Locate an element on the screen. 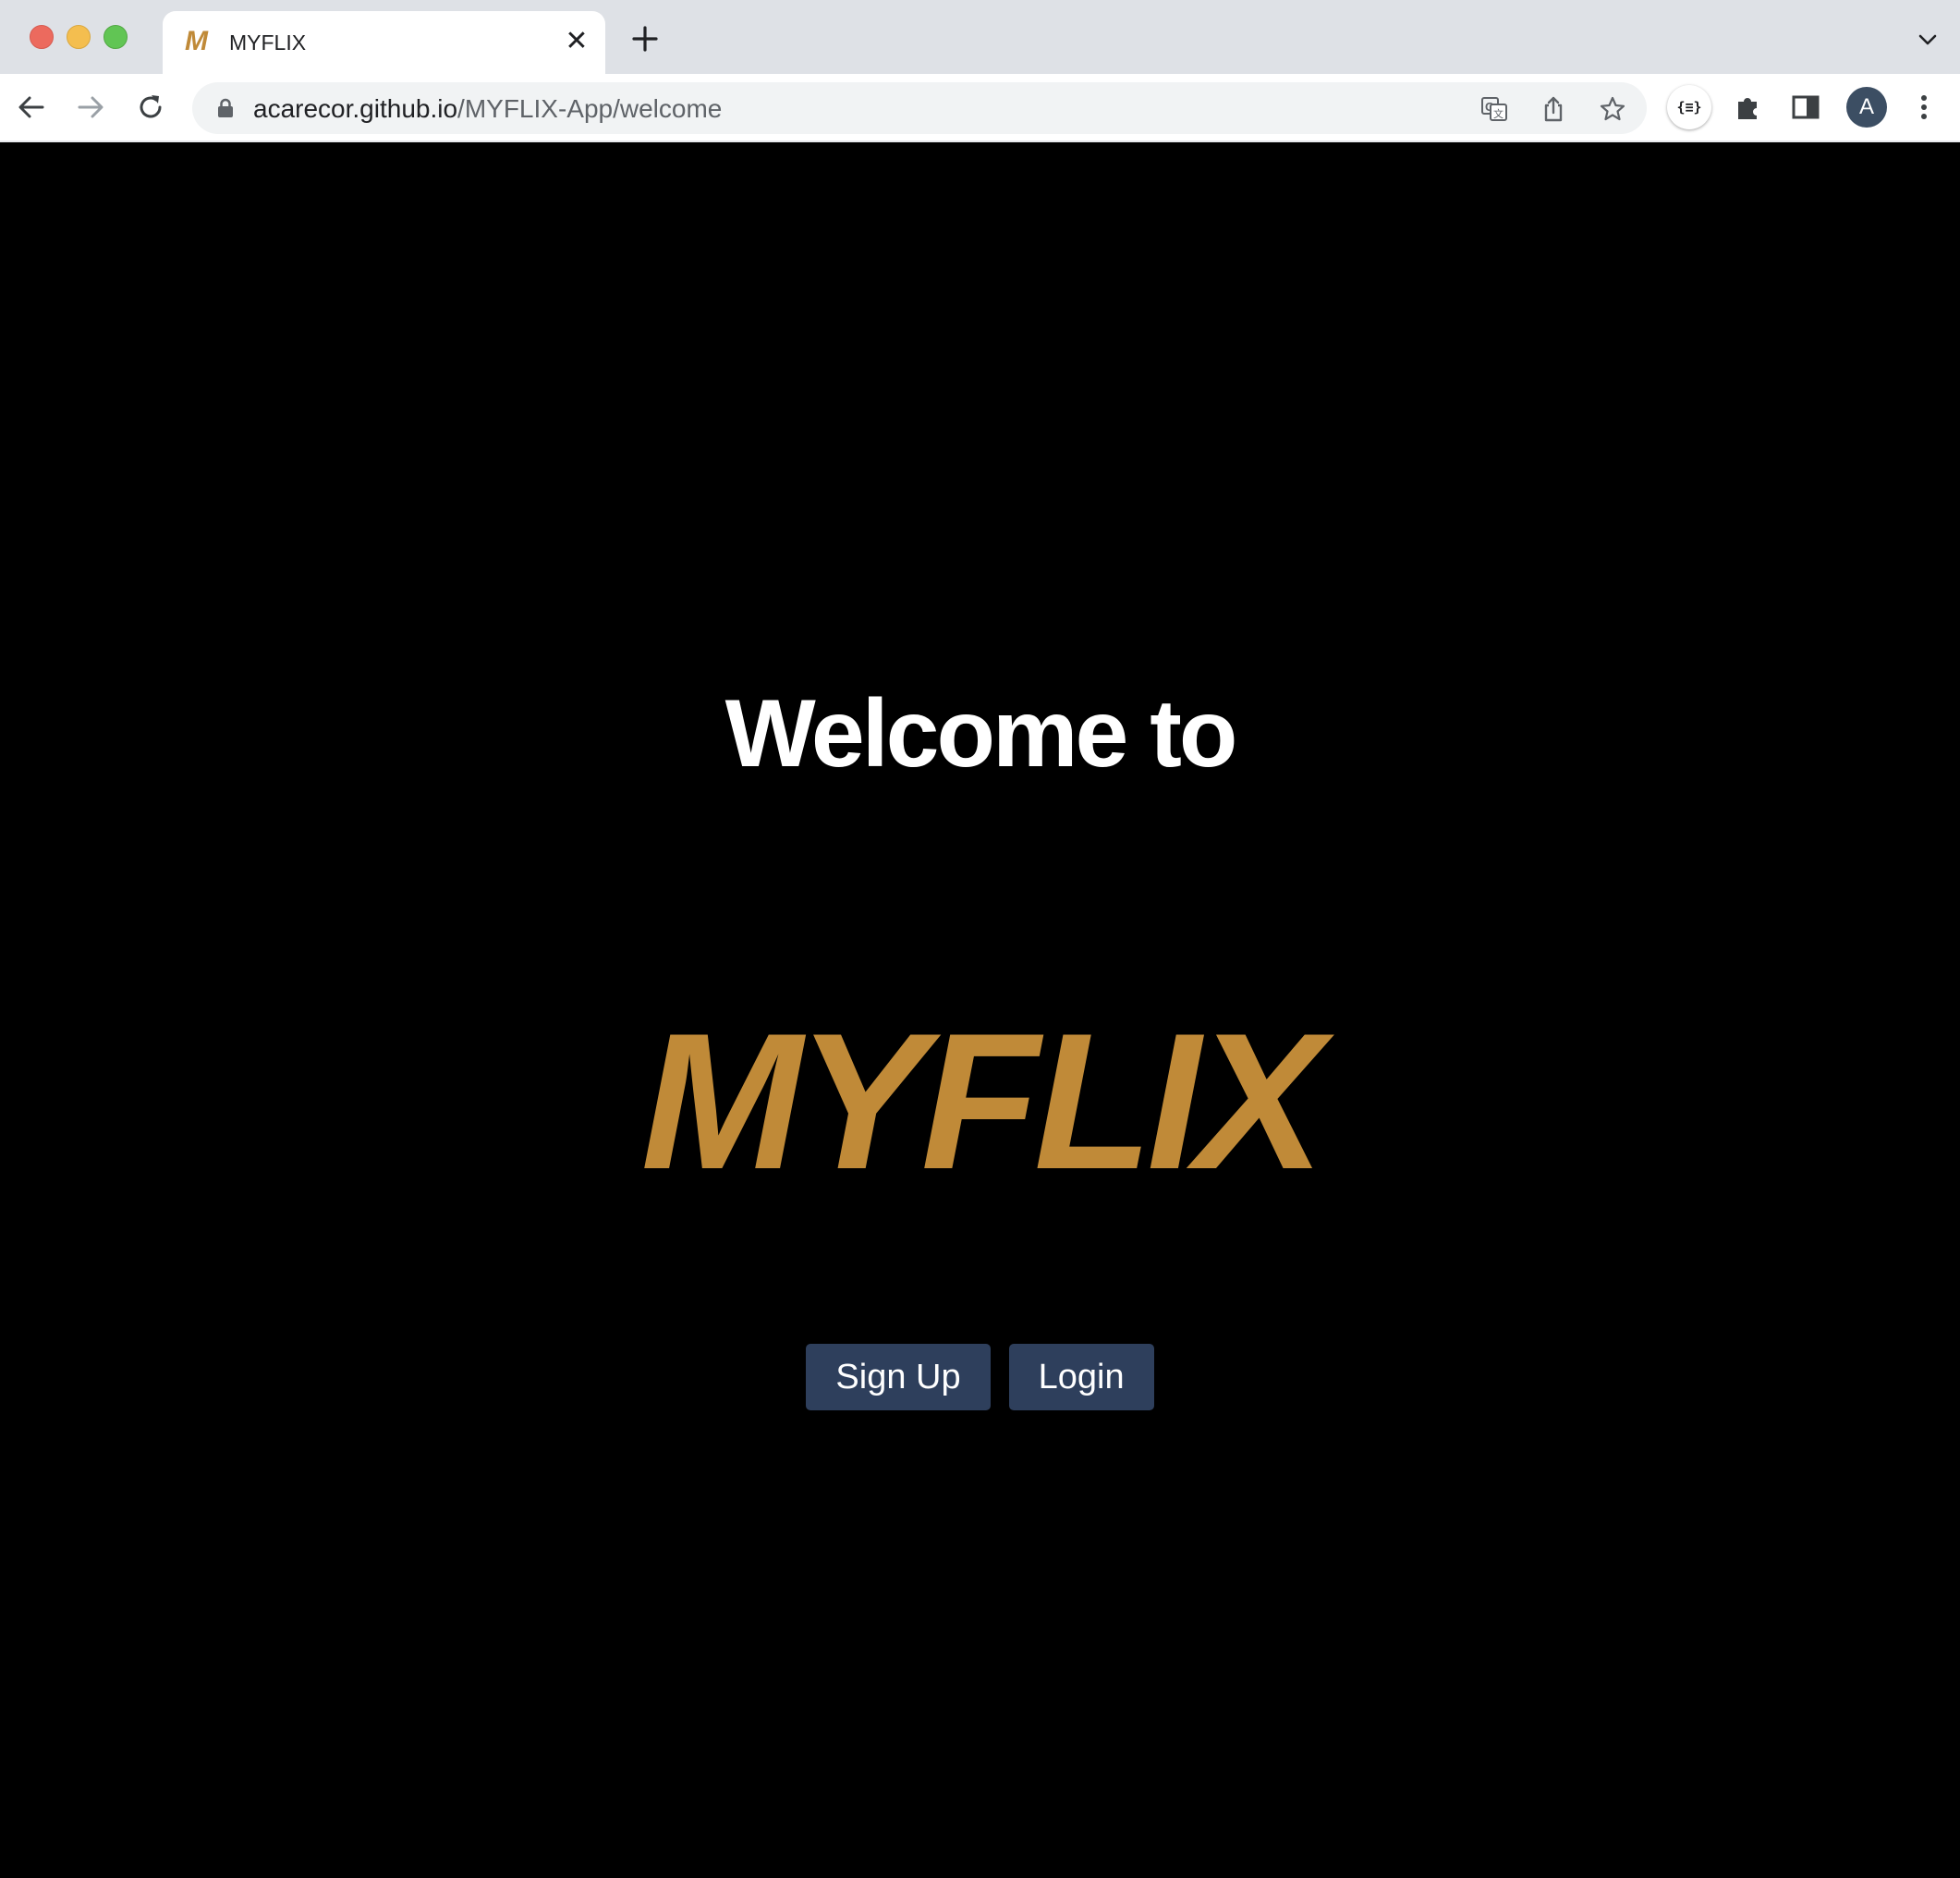  auth-buttons: Sign Up Login is located at coordinates (980, 1377).